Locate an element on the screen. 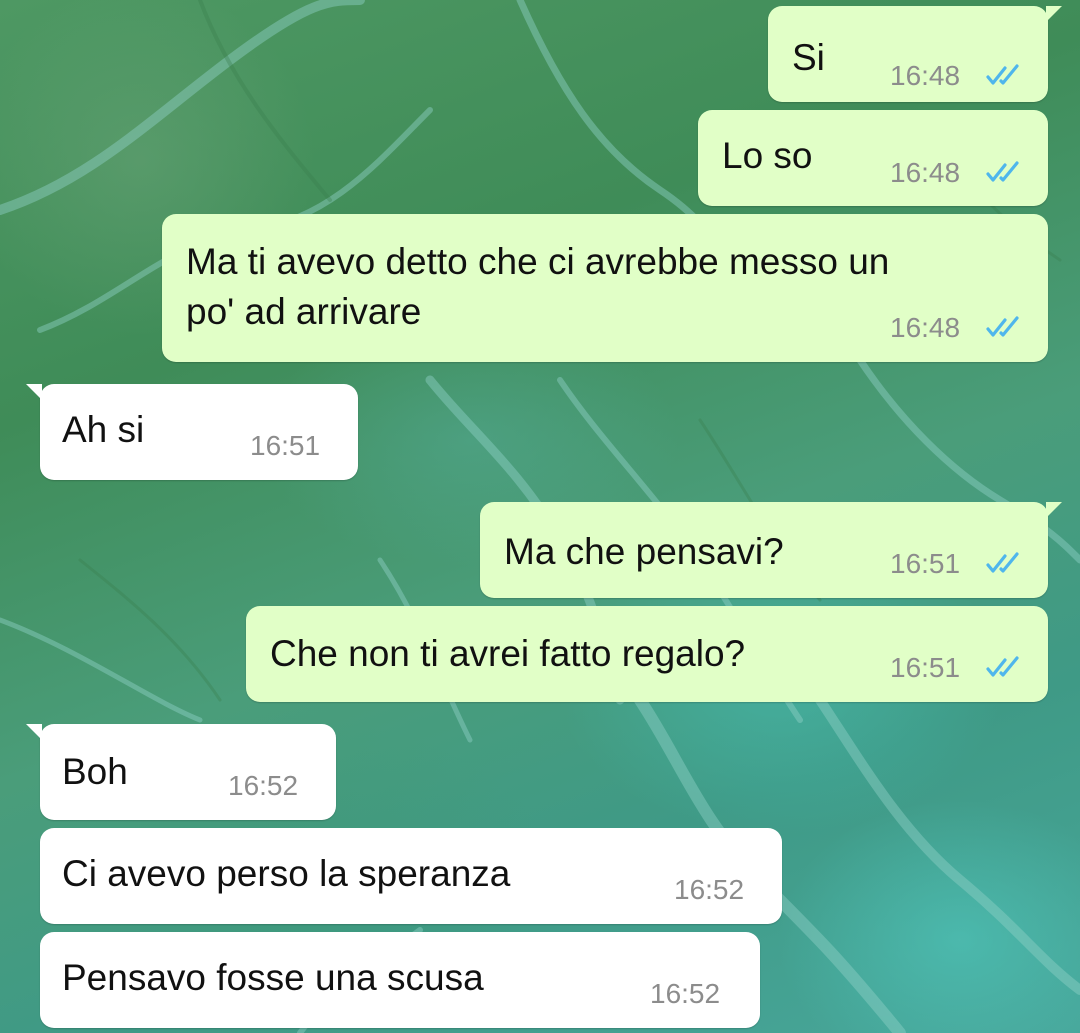  message-bubble: Pensavo fosse una scusa 16:52 is located at coordinates (400, 980).